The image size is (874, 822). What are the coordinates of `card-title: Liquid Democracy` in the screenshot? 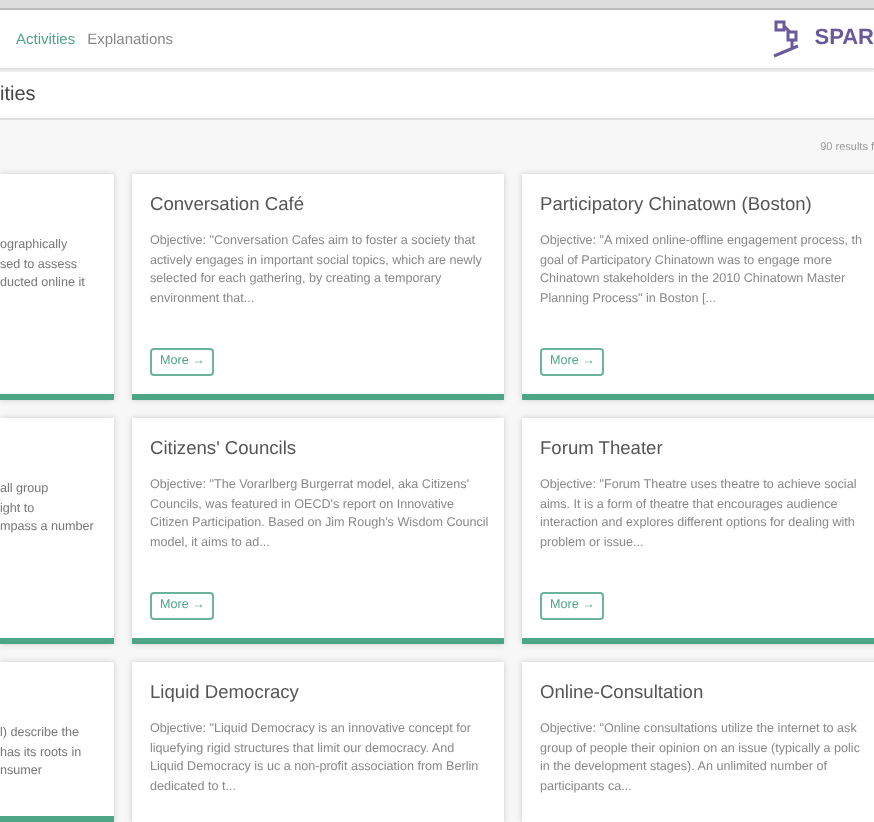 It's located at (225, 692).